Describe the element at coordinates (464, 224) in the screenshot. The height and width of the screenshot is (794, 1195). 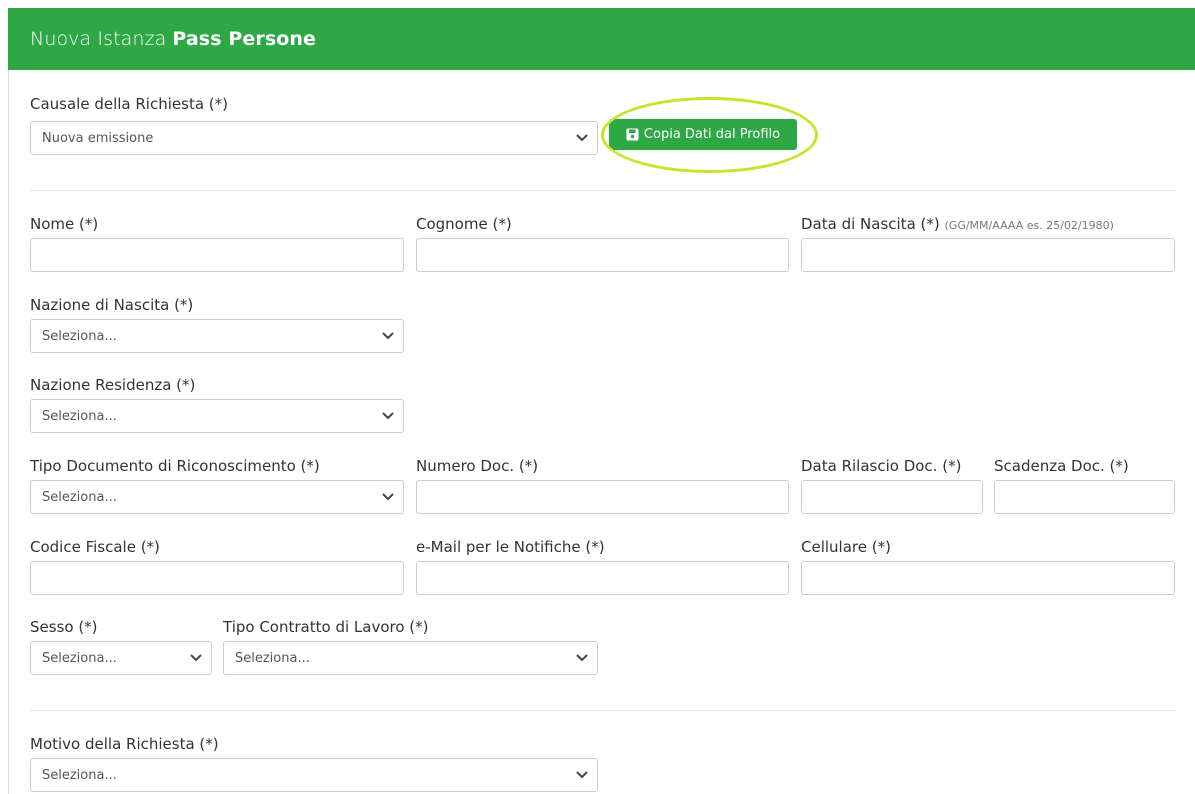
I see `cognome-label: Cognome (*)` at that location.